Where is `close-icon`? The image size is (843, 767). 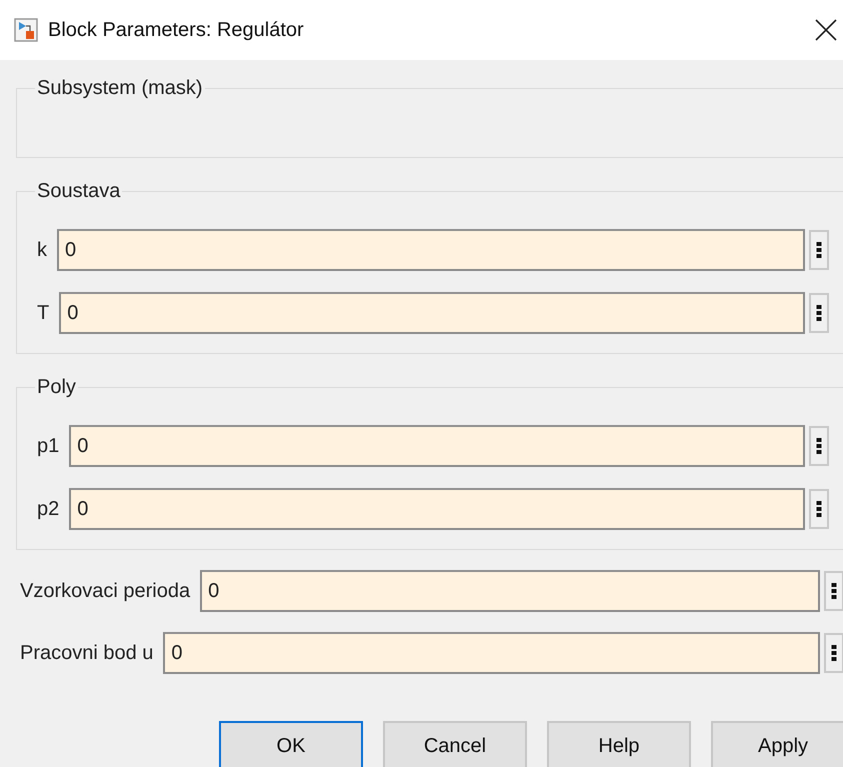
close-icon is located at coordinates (826, 30).